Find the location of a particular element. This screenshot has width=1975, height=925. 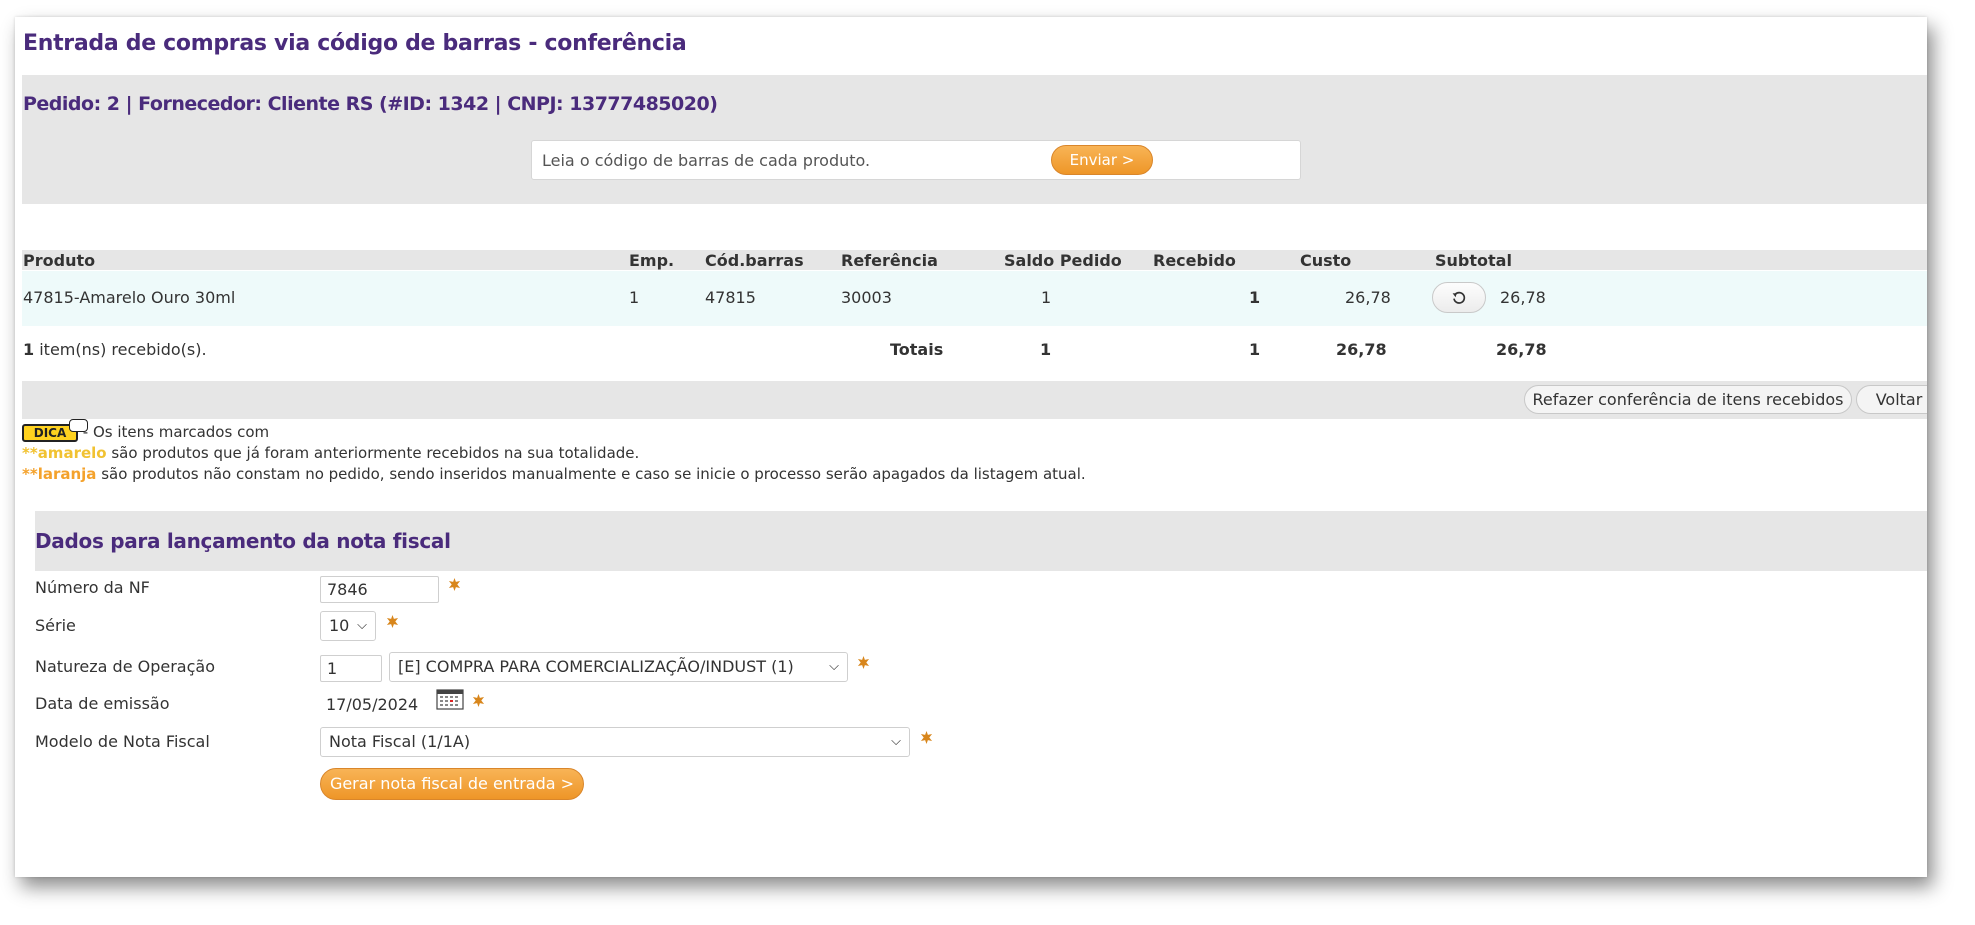

back-button: Voltar is located at coordinates (1891, 399).